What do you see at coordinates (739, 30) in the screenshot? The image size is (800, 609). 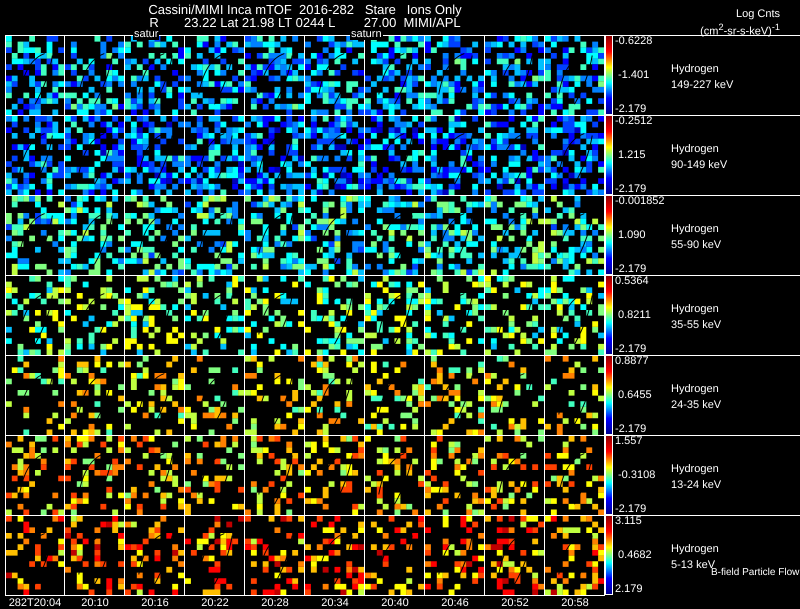 I see `colorbar-units: (cm$^{2}$-sr-s-keV)$^{-1}$` at bounding box center [739, 30].